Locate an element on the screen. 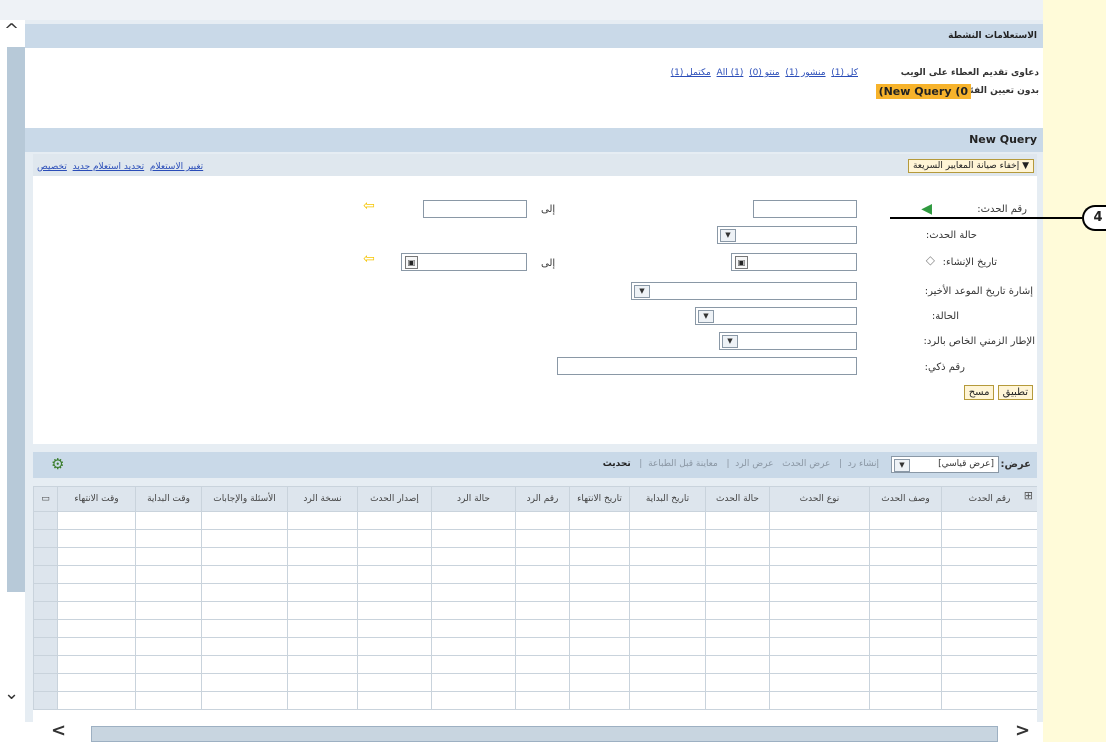  callout-badge: 4 is located at coordinates (1094, 218).